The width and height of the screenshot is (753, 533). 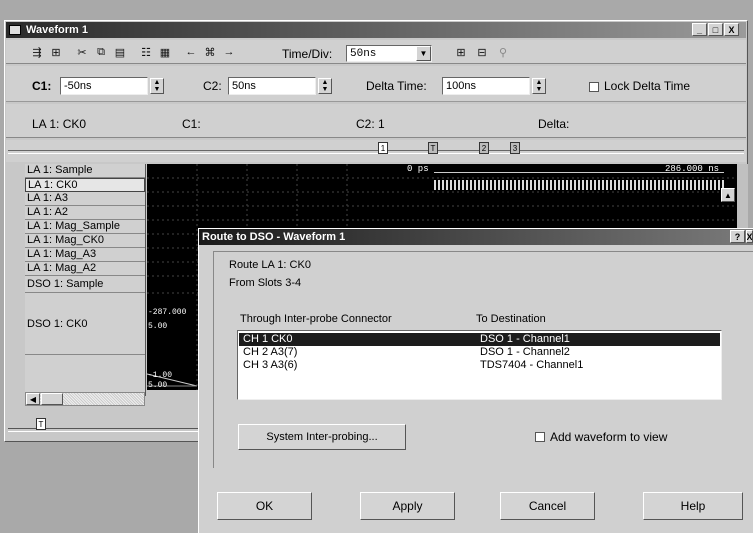 I want to click on cancel-label: Cancel, so click(x=547, y=506).